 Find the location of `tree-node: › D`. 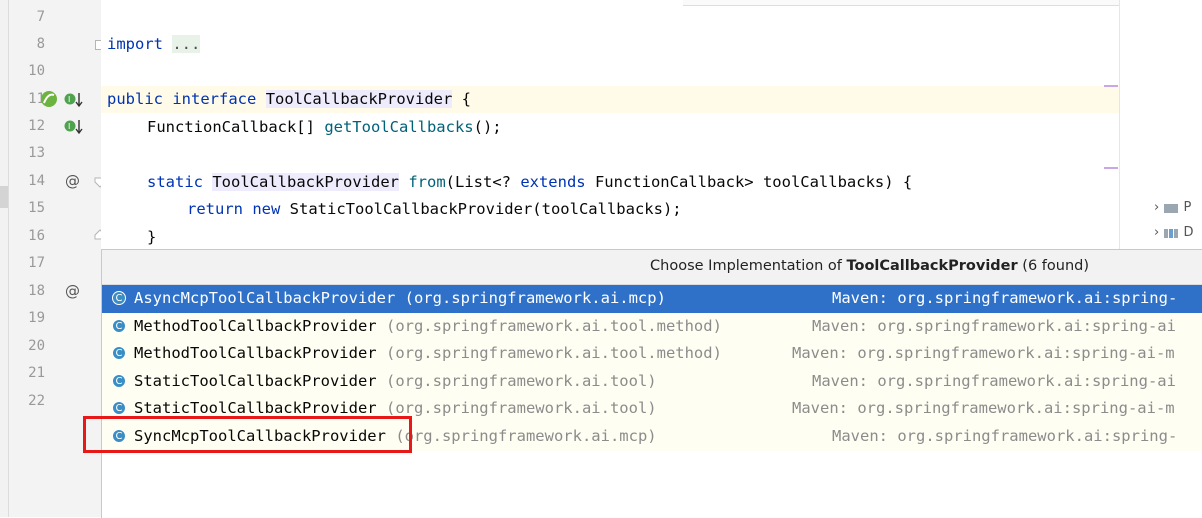

tree-node: › D is located at coordinates (1174, 232).